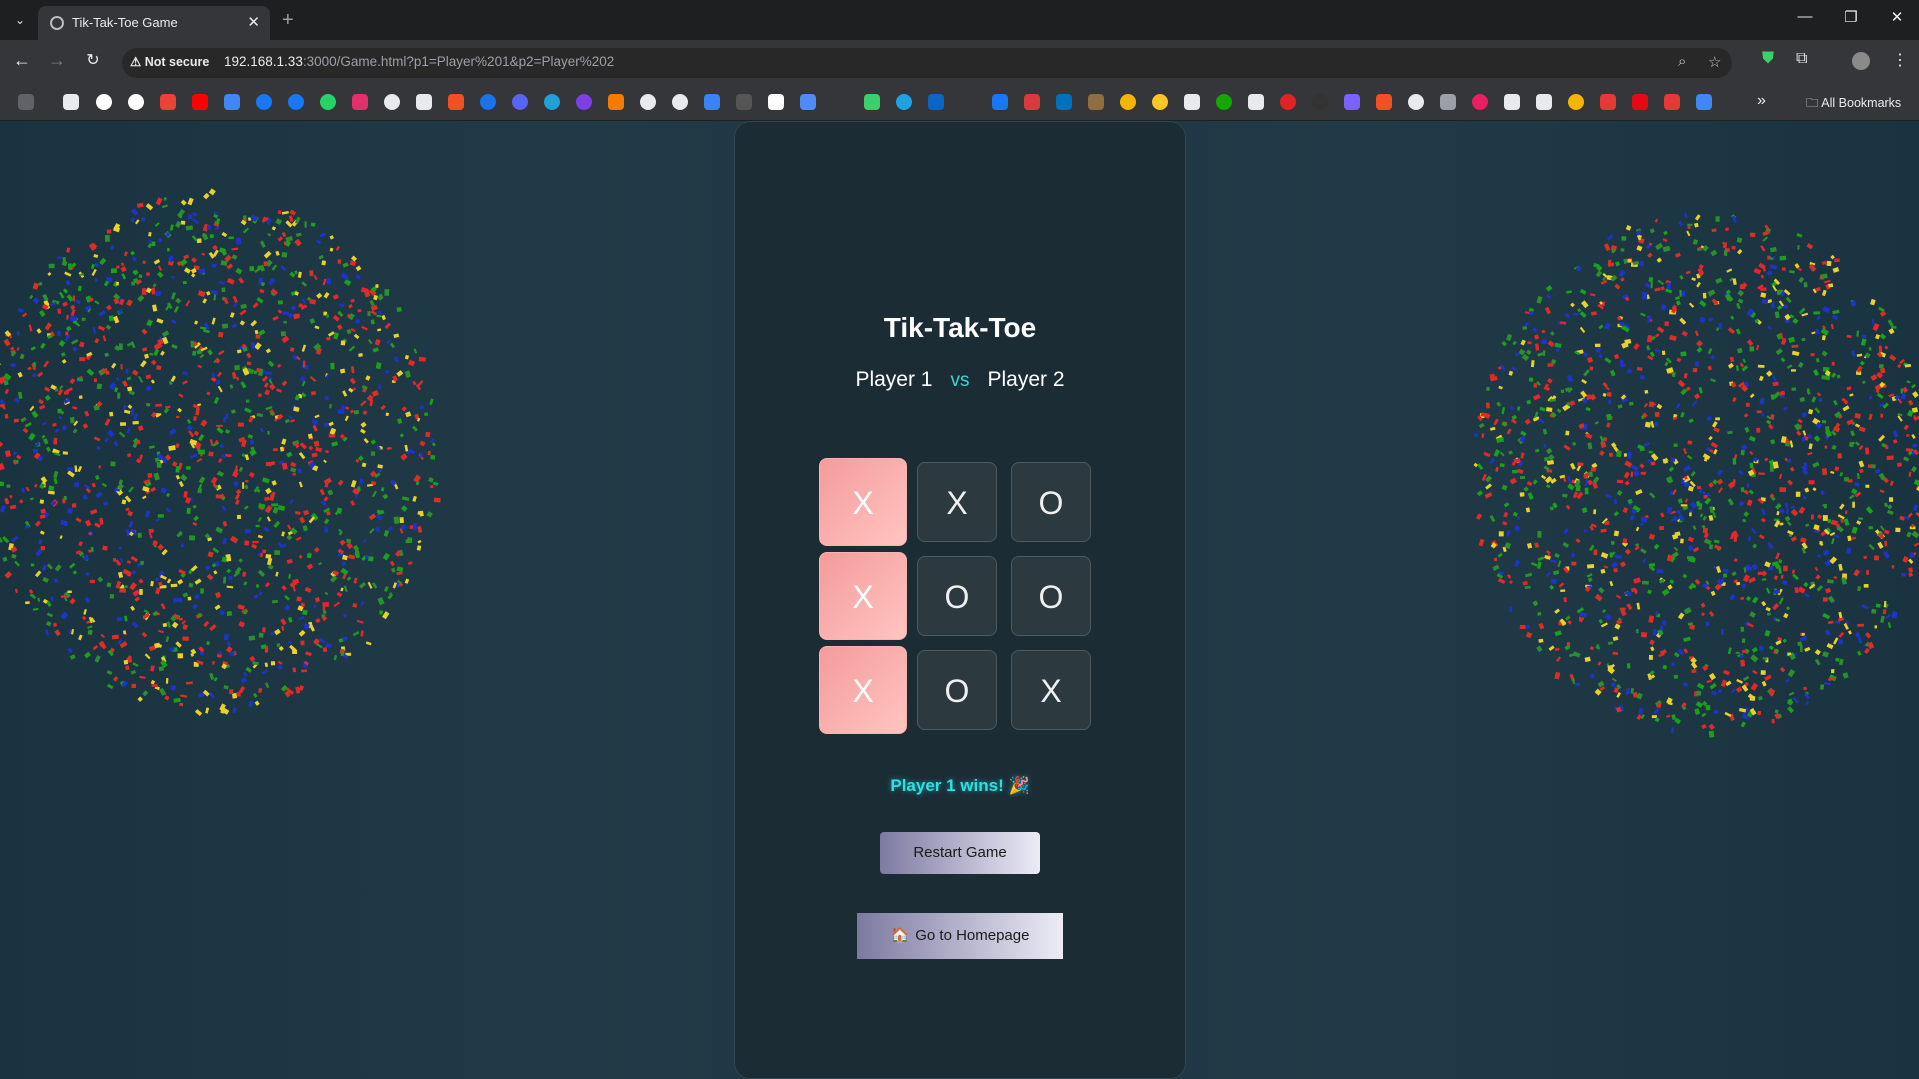 Image resolution: width=1919 pixels, height=1079 pixels. What do you see at coordinates (957, 502) in the screenshot?
I see `board-cell-1: X` at bounding box center [957, 502].